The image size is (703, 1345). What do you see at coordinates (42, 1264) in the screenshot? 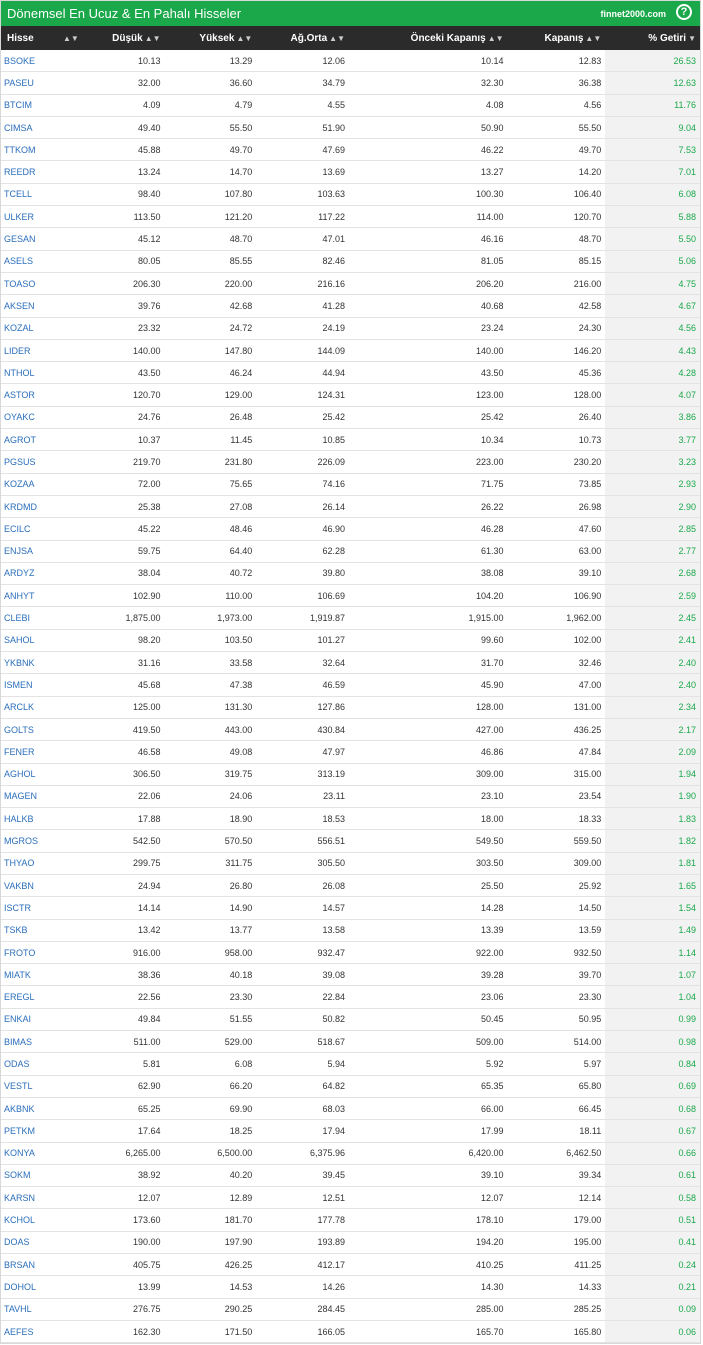
I see `cell-hisse: BRSAN` at bounding box center [42, 1264].